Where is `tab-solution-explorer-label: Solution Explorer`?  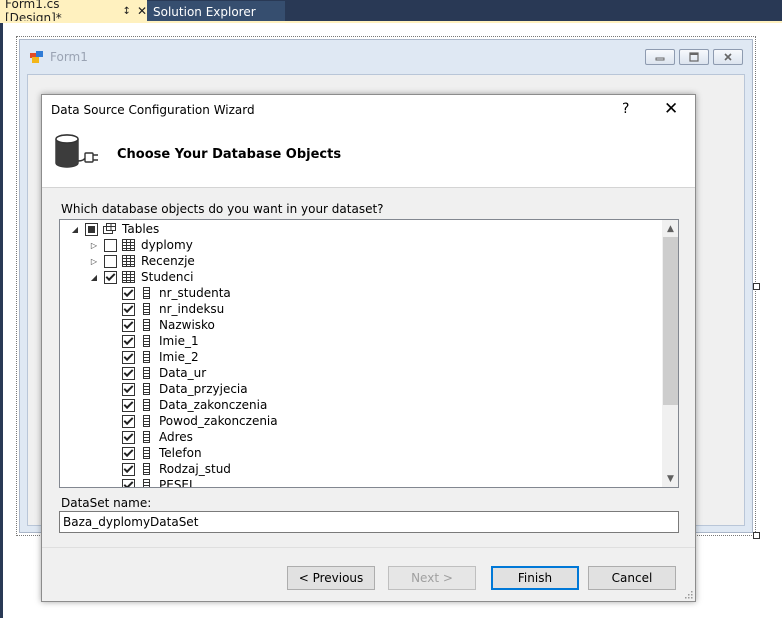 tab-solution-explorer-label: Solution Explorer is located at coordinates (204, 11).